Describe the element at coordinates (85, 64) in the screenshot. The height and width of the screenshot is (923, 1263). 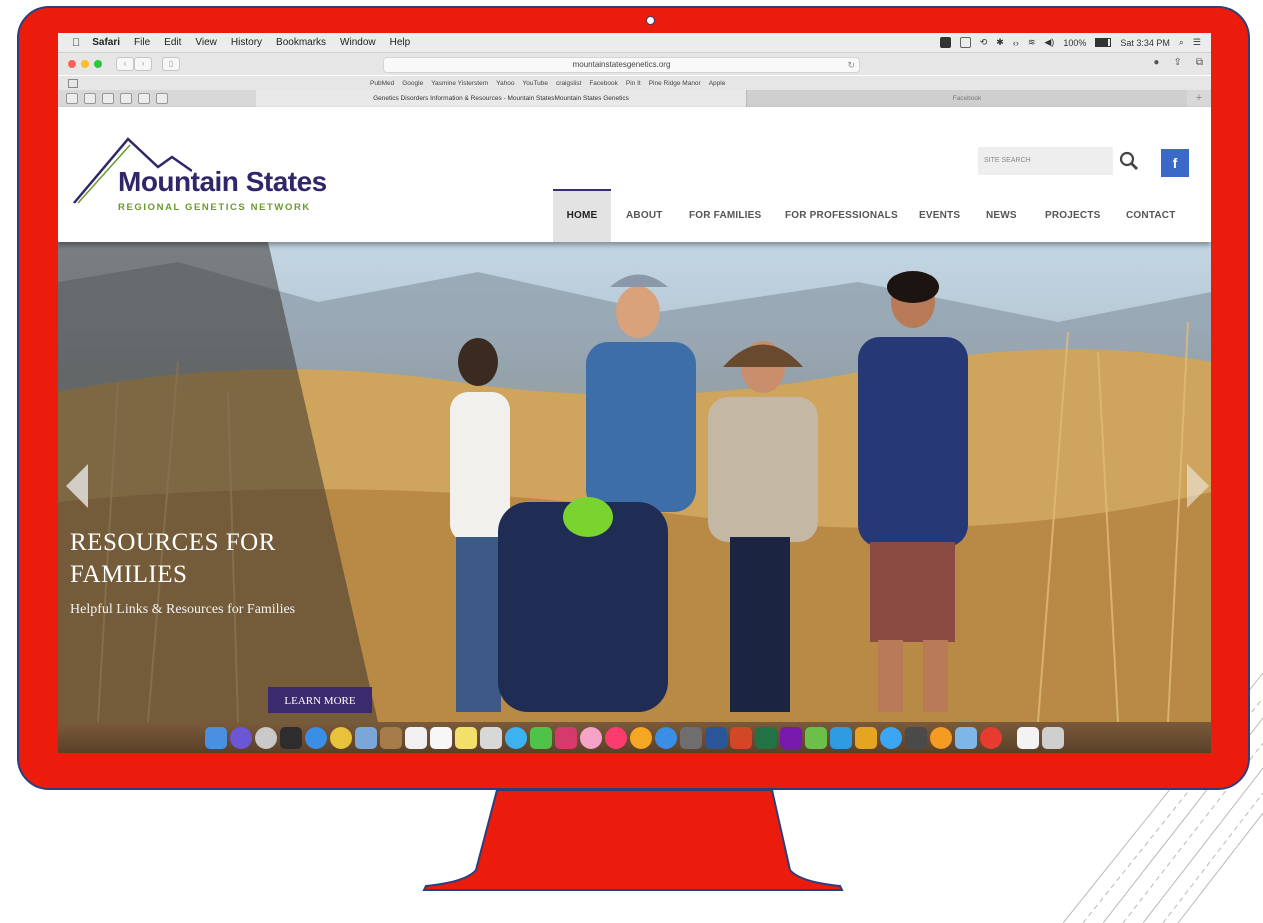
I see `minimize-window-button` at that location.